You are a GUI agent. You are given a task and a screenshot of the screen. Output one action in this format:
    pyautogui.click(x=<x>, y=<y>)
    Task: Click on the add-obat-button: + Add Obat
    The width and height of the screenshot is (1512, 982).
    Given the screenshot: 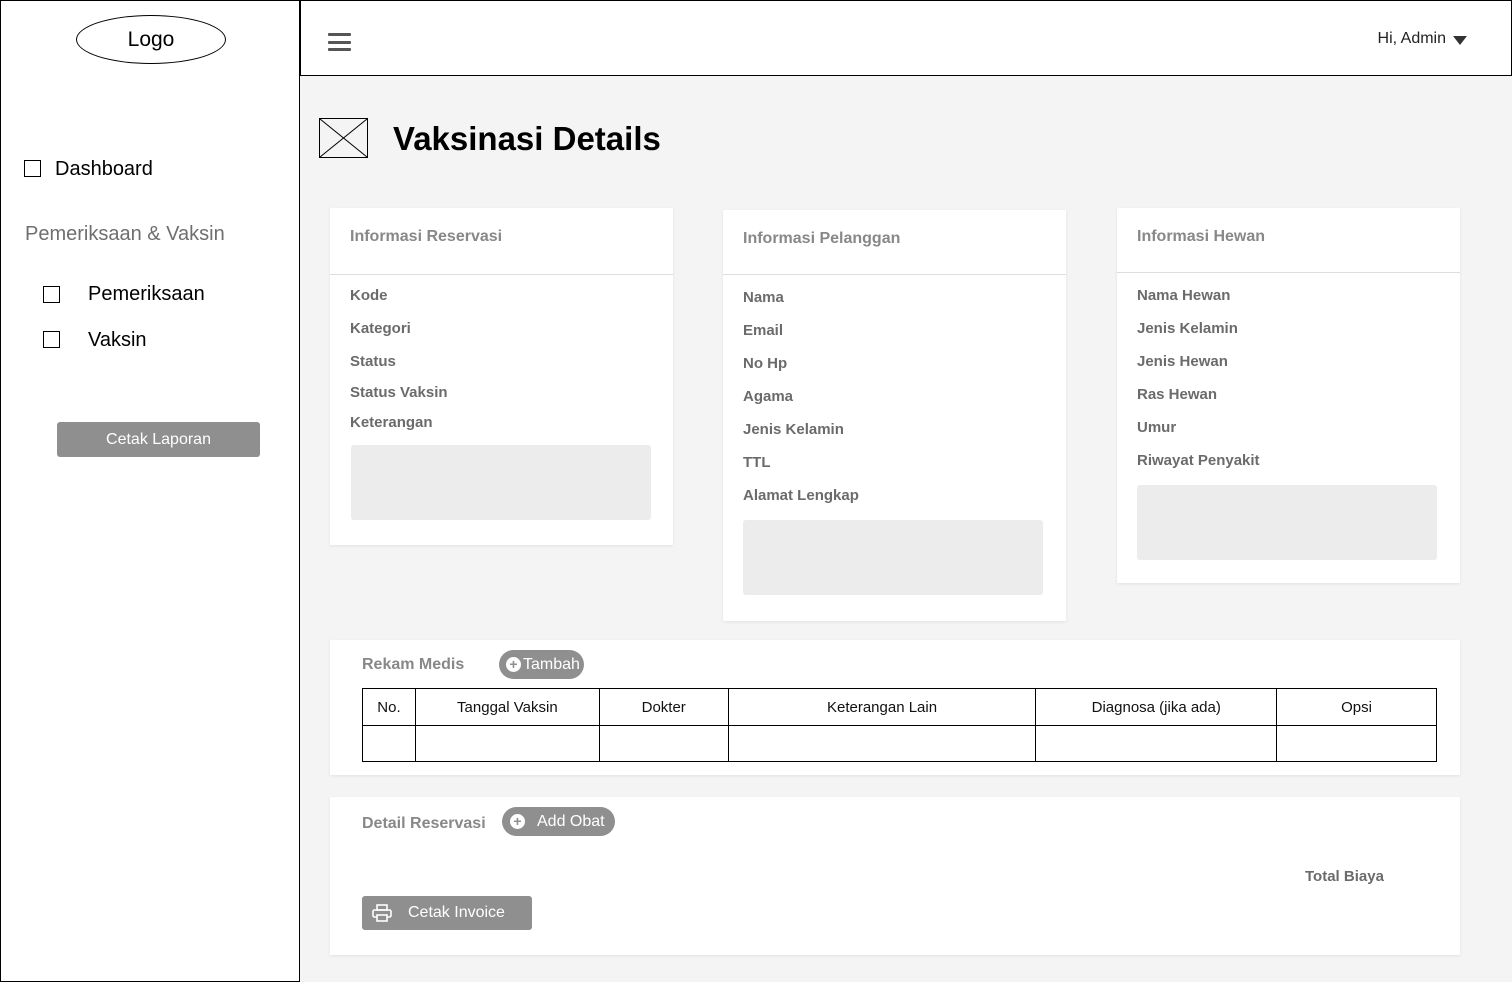 What is the action you would take?
    pyautogui.click(x=558, y=821)
    